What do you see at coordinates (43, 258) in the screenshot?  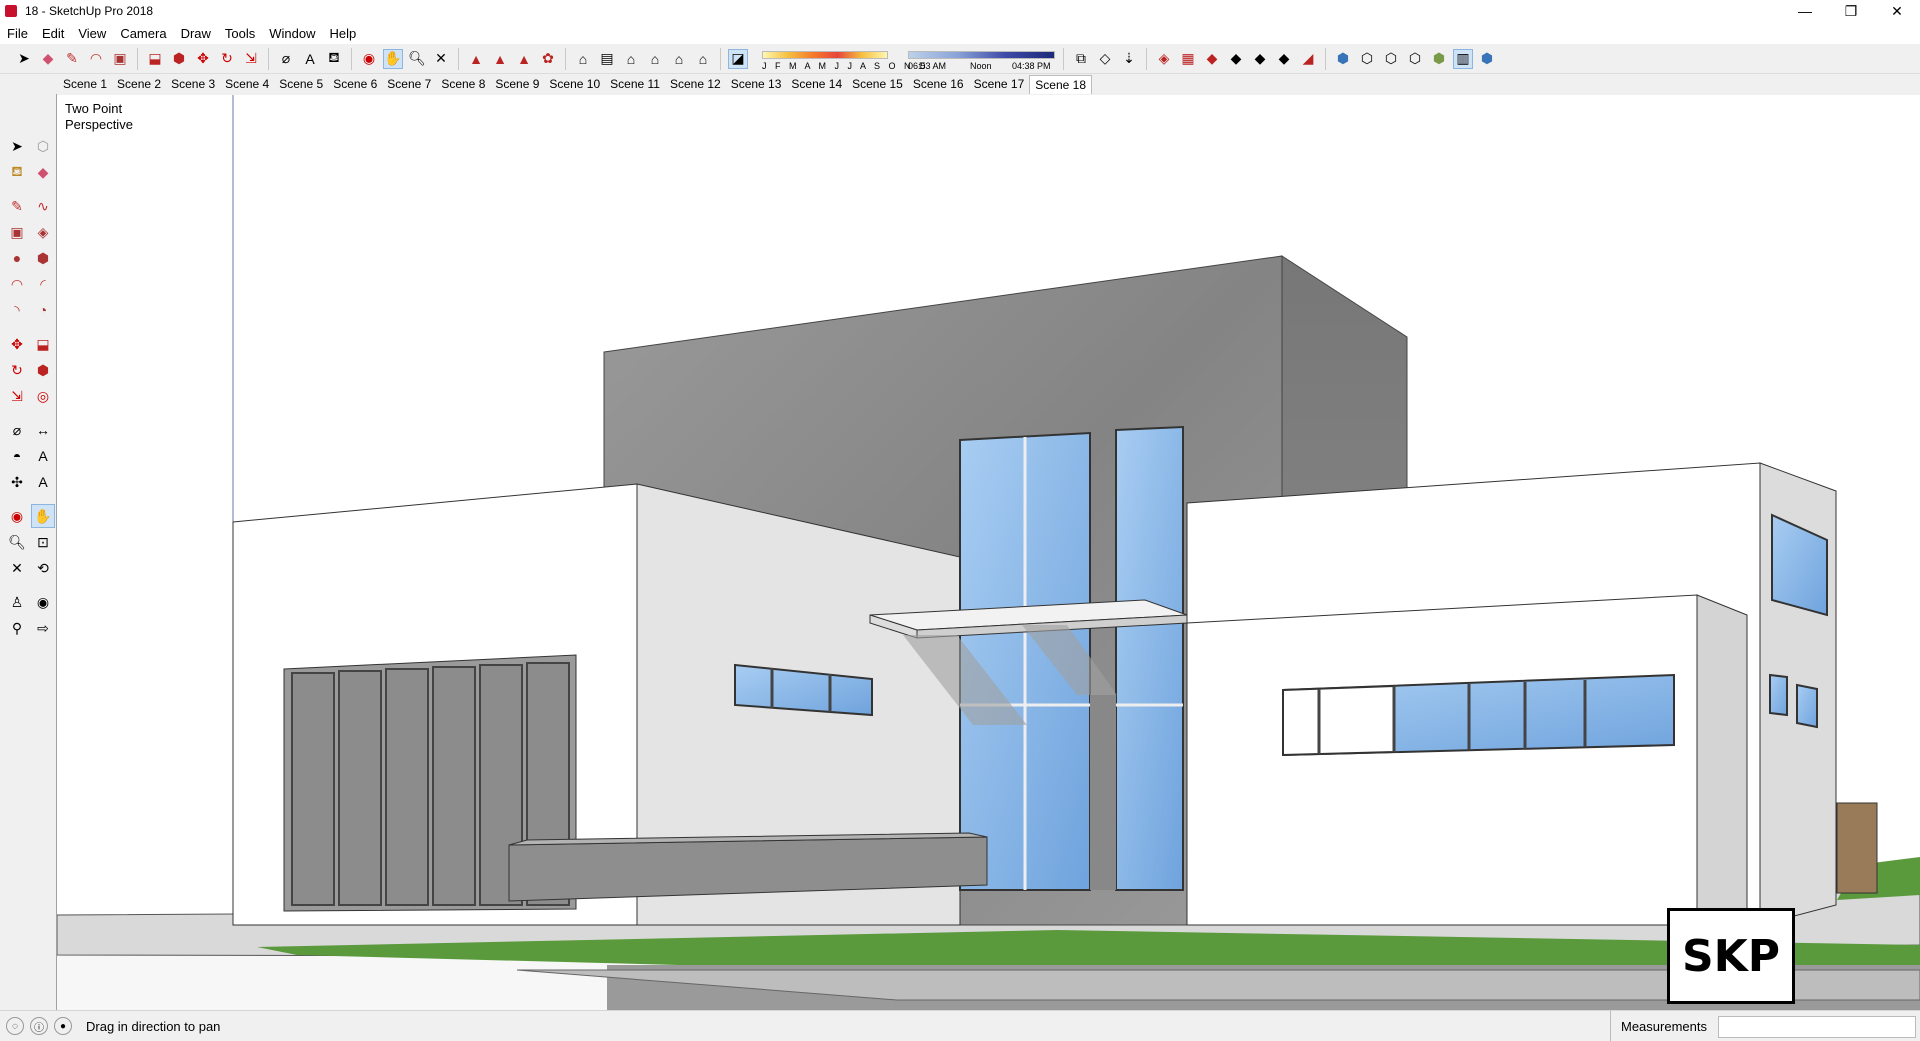 I see `polygon-icon: ⬢` at bounding box center [43, 258].